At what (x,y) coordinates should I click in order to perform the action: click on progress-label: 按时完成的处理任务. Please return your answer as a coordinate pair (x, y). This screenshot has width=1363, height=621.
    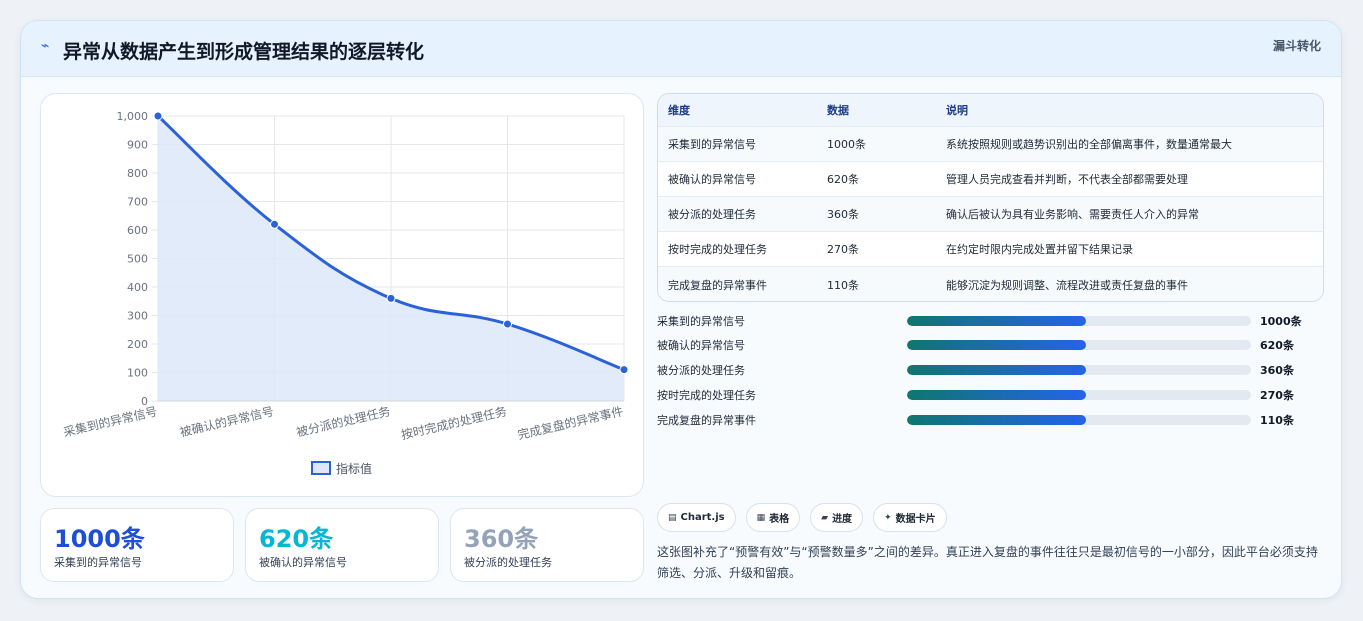
    Looking at the image, I should click on (706, 395).